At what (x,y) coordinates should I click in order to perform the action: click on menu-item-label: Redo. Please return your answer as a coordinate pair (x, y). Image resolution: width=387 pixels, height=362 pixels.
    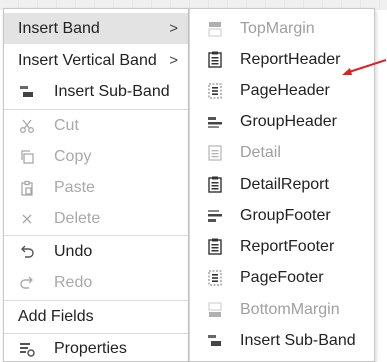
    Looking at the image, I should click on (73, 282).